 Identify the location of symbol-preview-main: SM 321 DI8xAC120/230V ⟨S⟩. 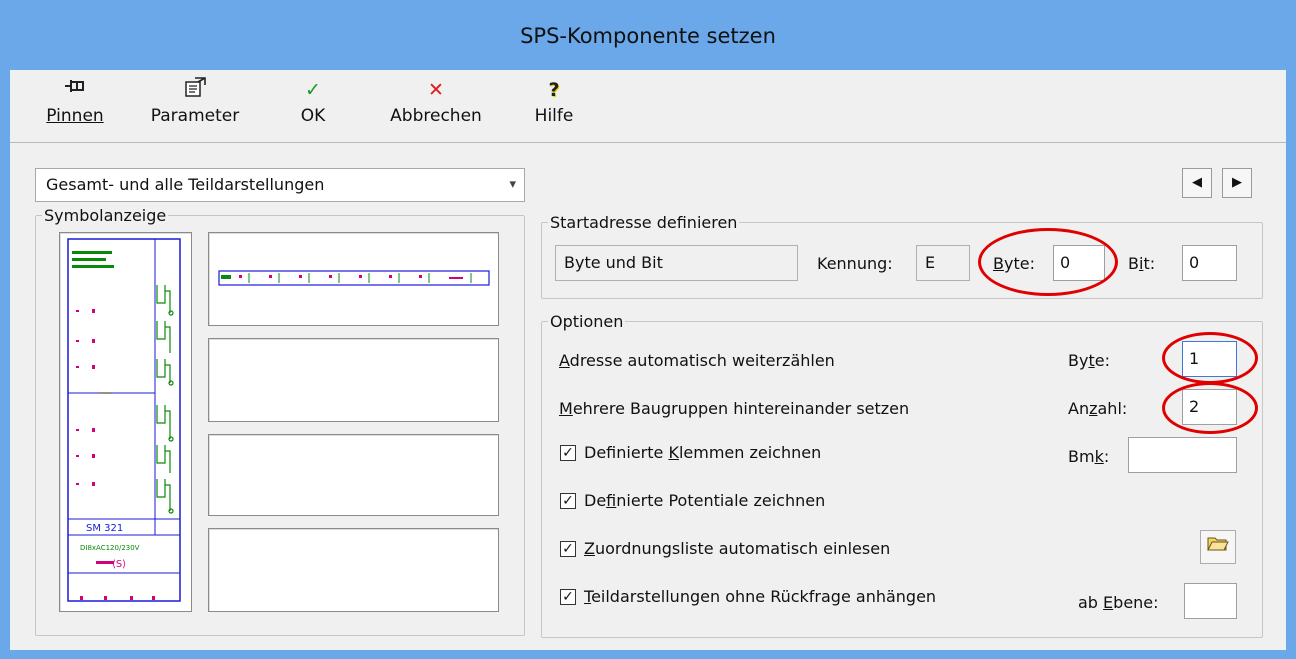
(125, 422).